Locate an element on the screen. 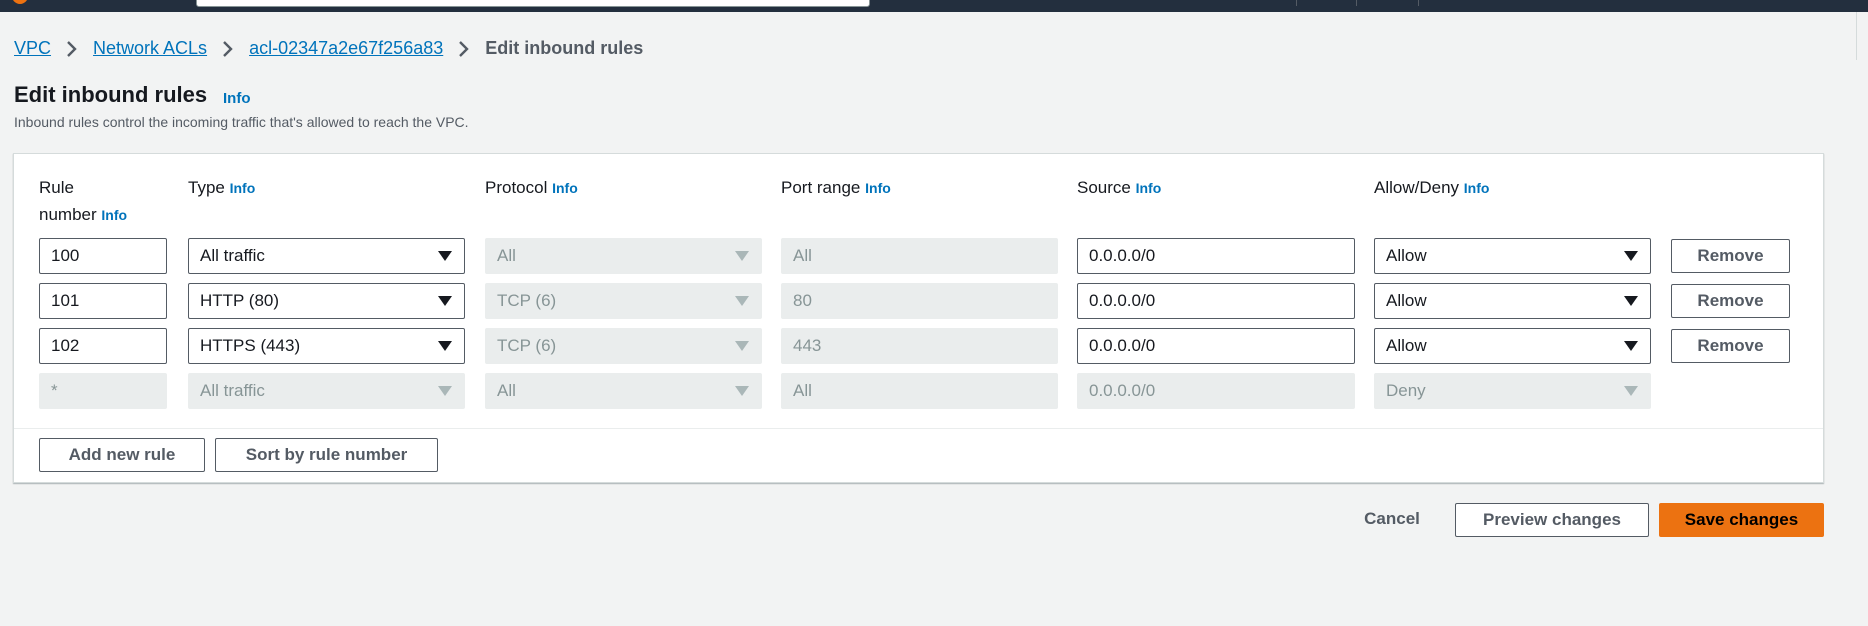  column-header-label: Protocol is located at coordinates (516, 187).